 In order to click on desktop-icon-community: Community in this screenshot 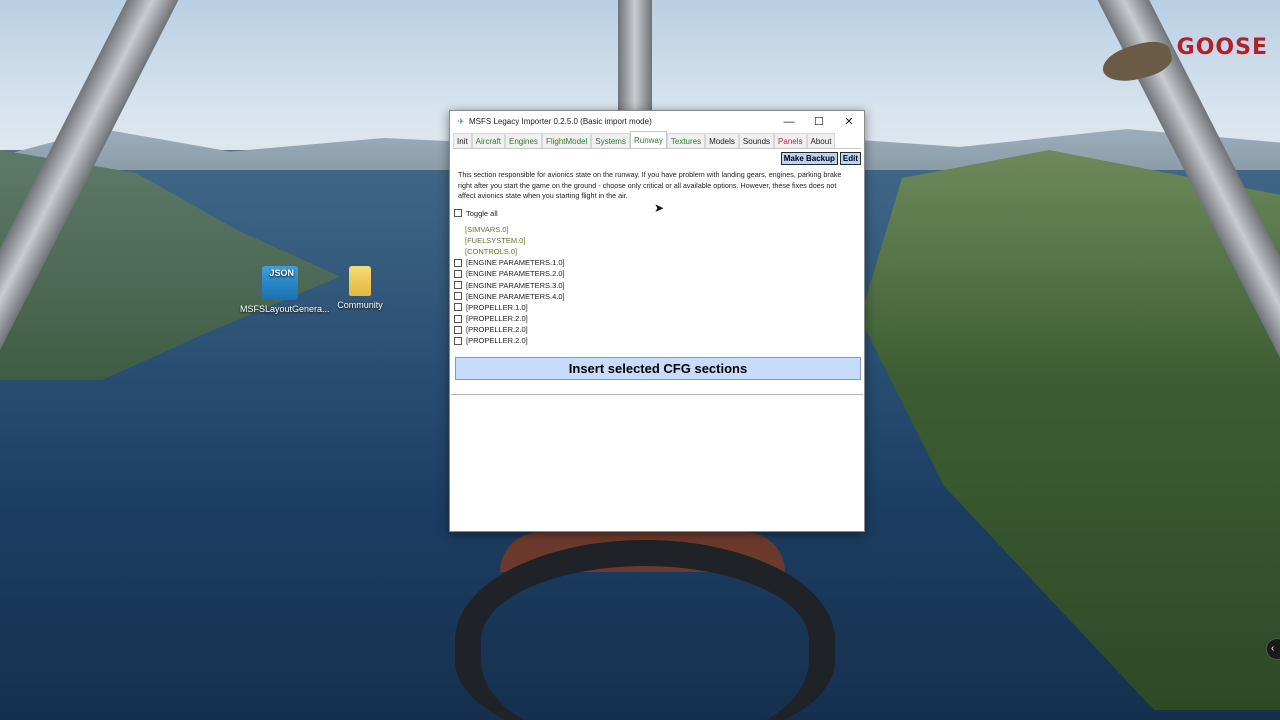, I will do `click(360, 288)`.